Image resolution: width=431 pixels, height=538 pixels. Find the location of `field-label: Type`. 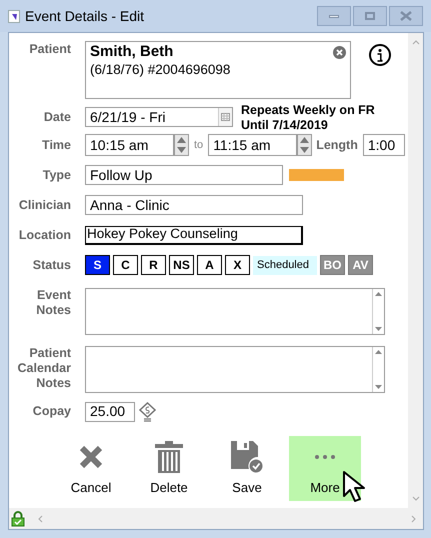

field-label: Type is located at coordinates (56, 175).